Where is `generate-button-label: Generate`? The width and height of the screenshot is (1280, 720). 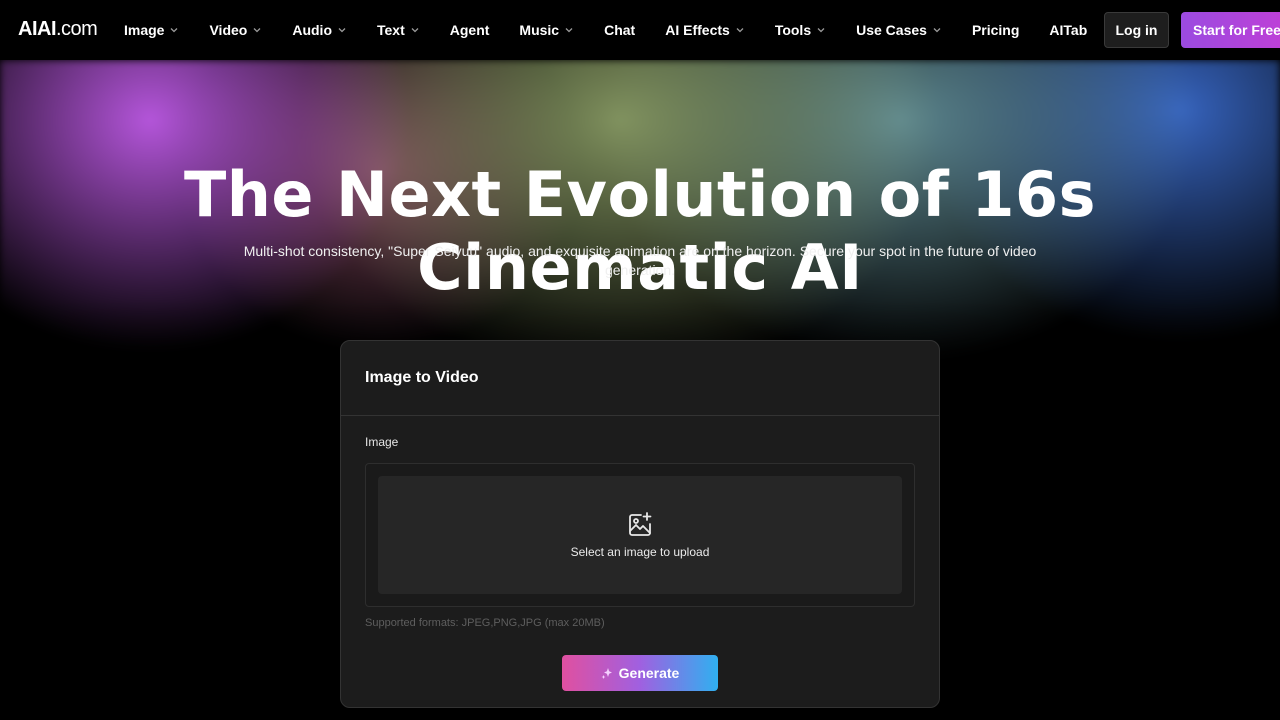
generate-button-label: Generate is located at coordinates (649, 673).